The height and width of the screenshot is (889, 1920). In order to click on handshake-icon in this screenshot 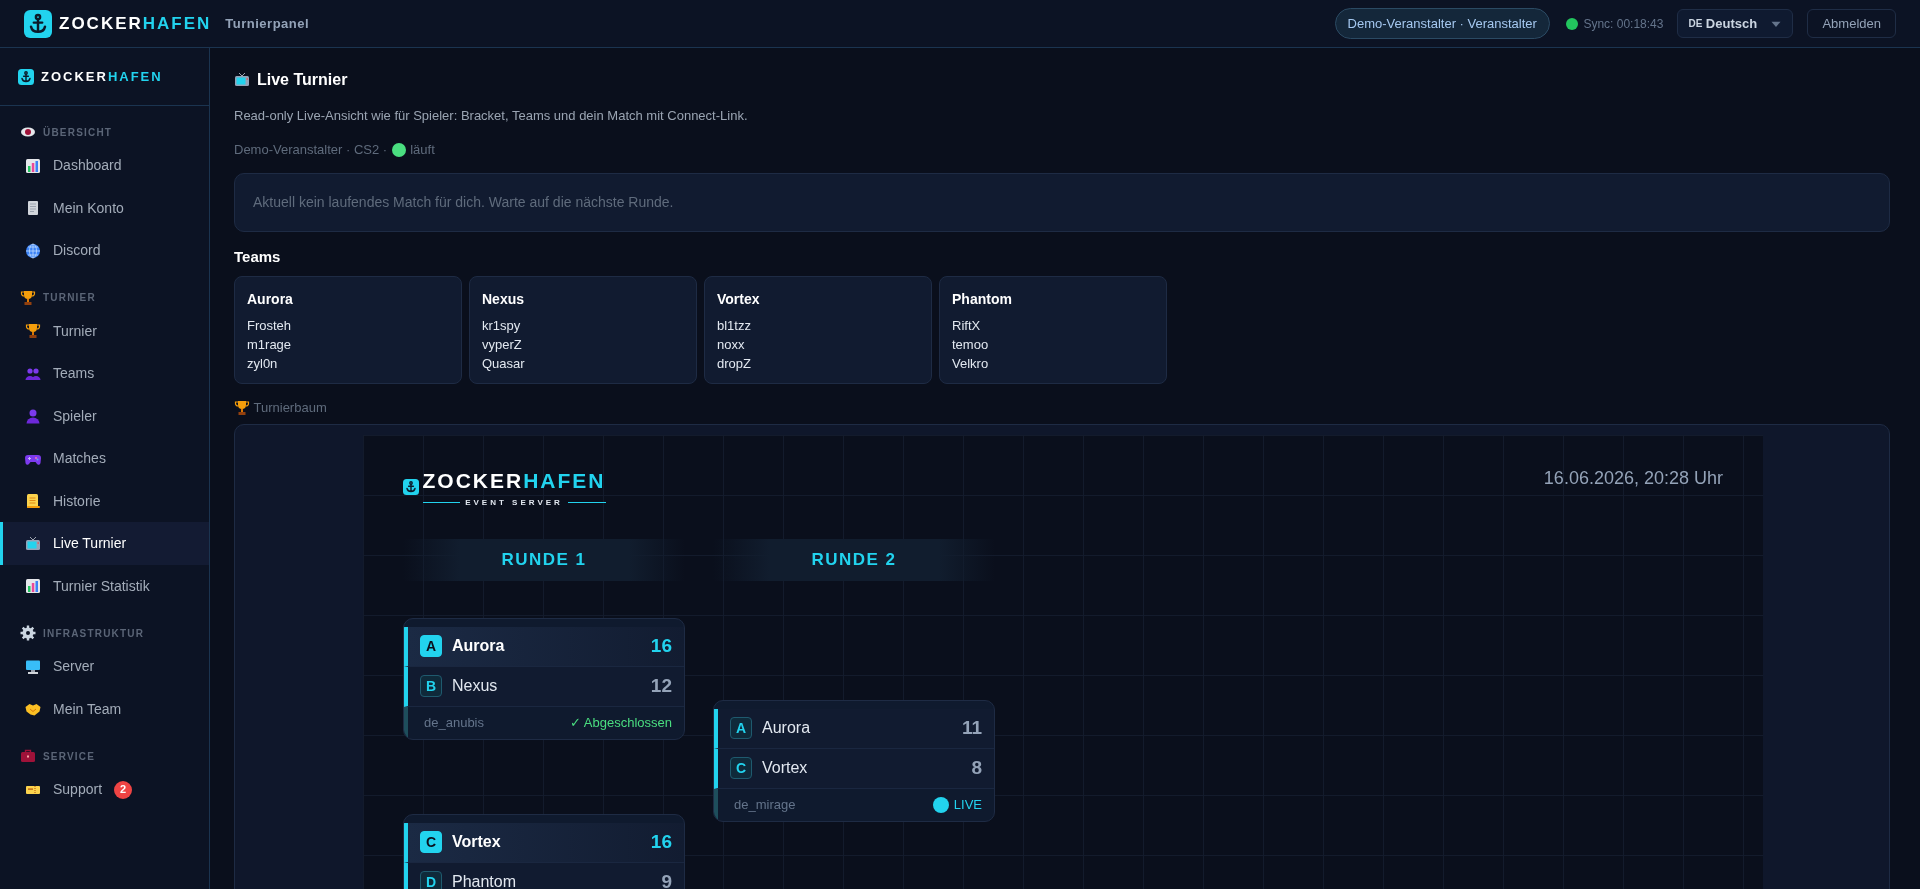, I will do `click(33, 709)`.